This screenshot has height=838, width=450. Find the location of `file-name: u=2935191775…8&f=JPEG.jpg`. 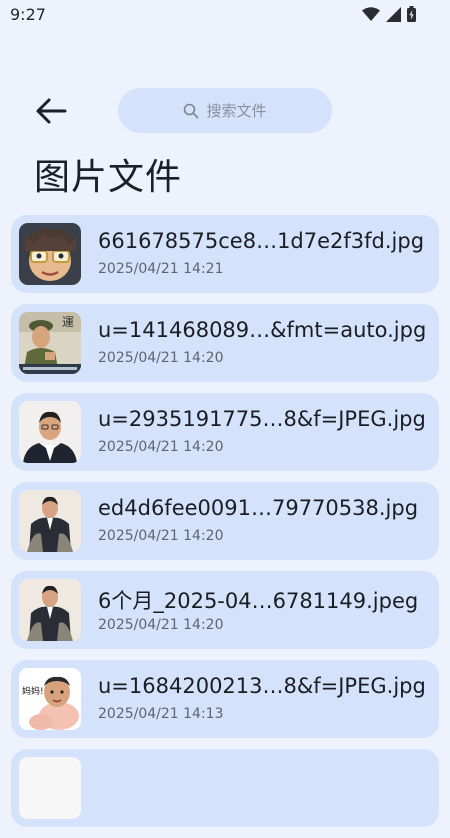

file-name: u=2935191775…8&f=JPEG.jpg is located at coordinates (262, 419).